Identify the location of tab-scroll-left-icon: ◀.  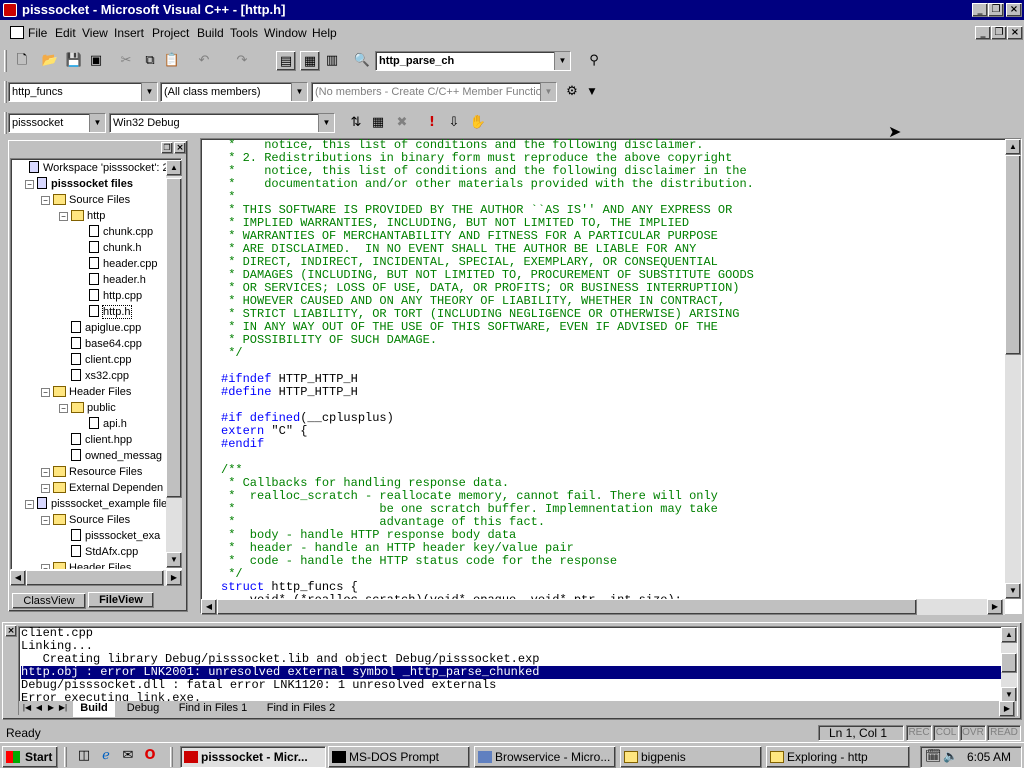
(39, 709).